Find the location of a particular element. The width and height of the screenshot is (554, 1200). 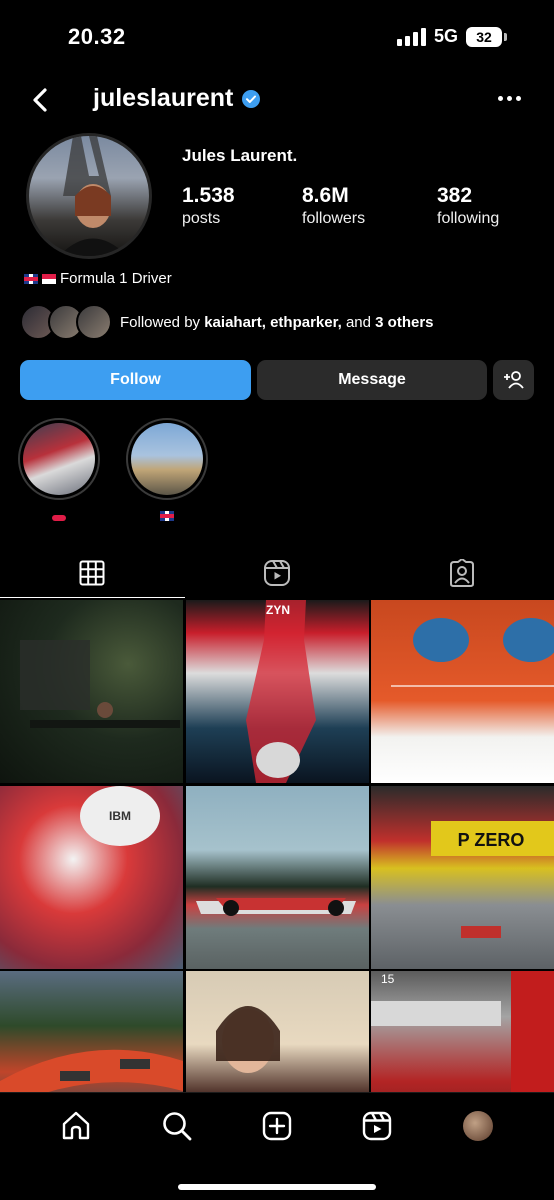

followers-count: 8.6M is located at coordinates (325, 195).